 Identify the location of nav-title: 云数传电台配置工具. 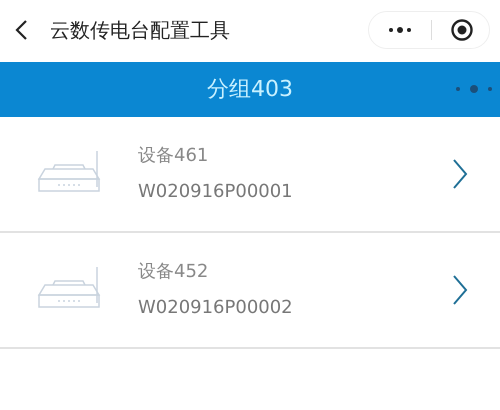
(140, 30).